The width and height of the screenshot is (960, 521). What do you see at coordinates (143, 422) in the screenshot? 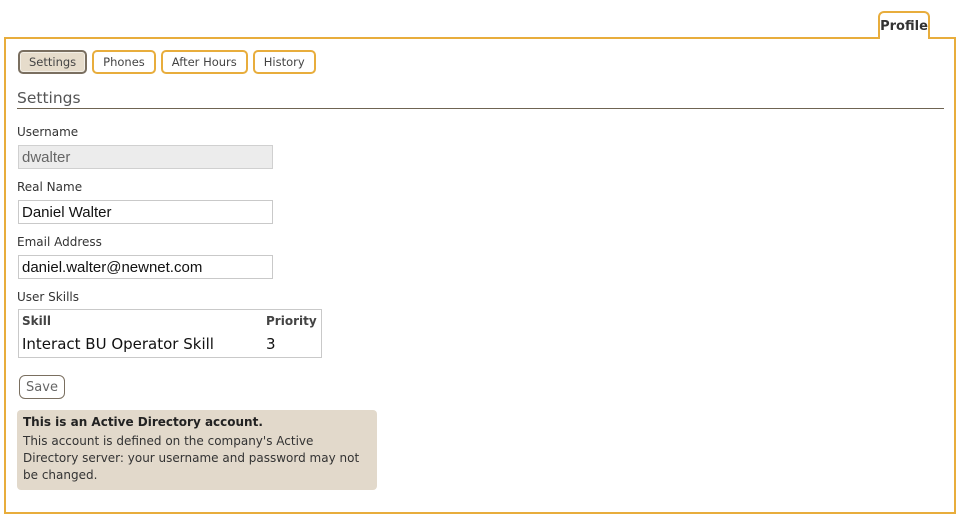
I see `notice-title: This is an Active Directory account.` at bounding box center [143, 422].